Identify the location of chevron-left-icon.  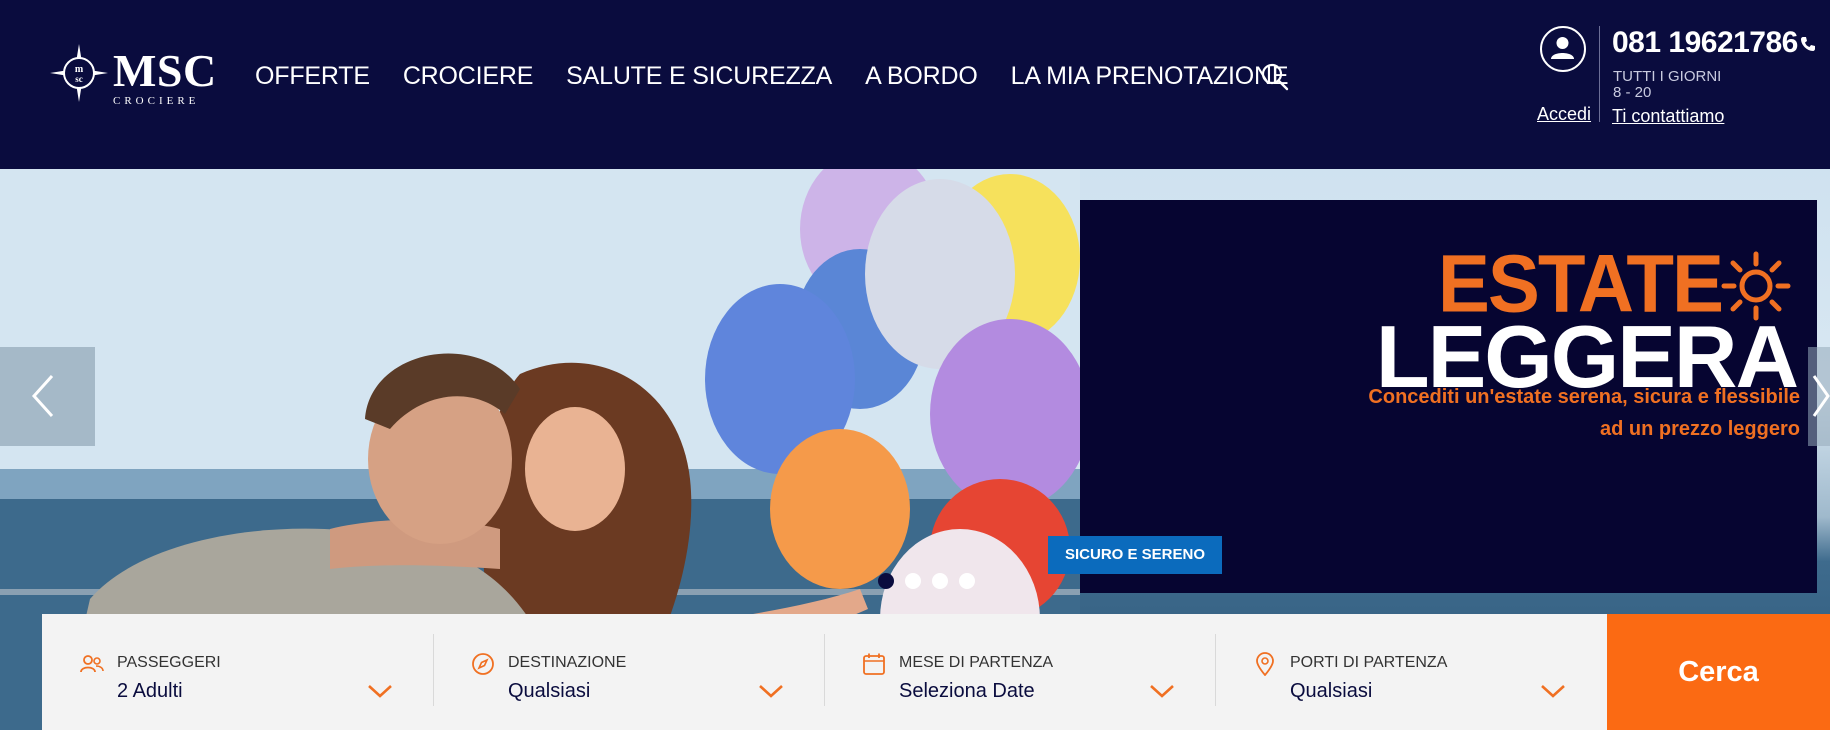
(42, 396).